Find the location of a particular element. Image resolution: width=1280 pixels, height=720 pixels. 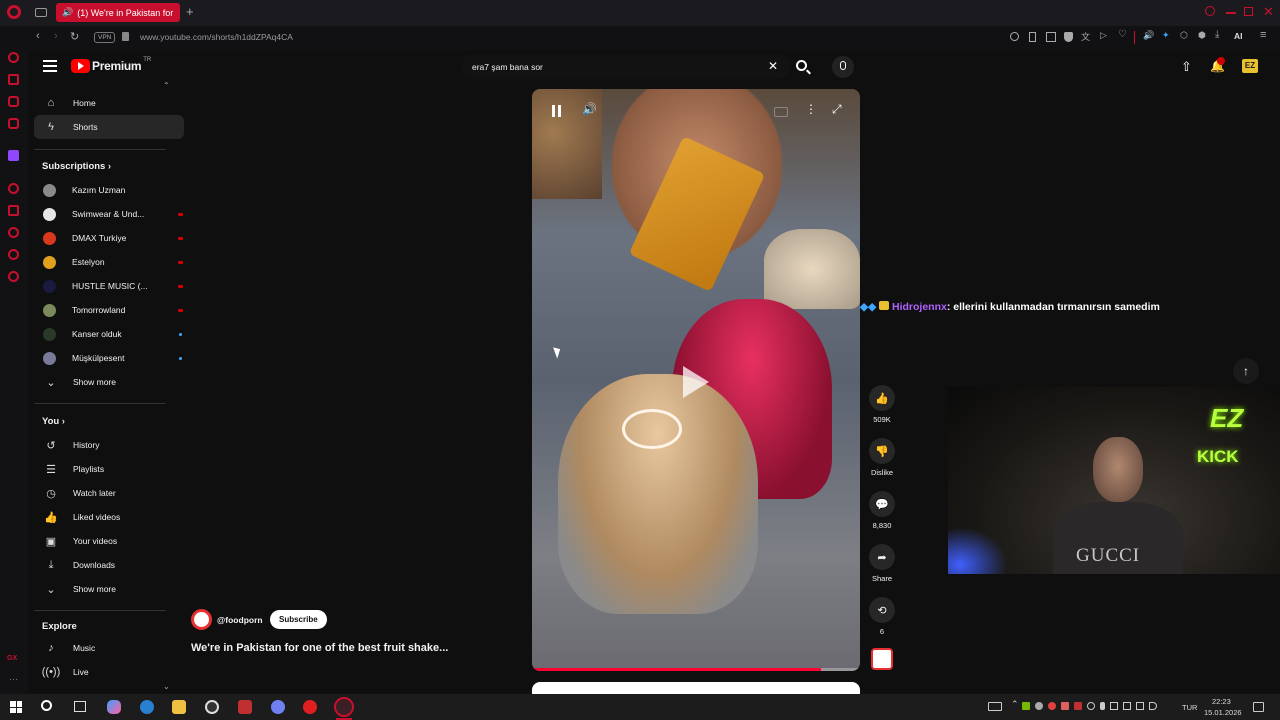

fullscreen-icon: ⤢ is located at coordinates (837, 109).